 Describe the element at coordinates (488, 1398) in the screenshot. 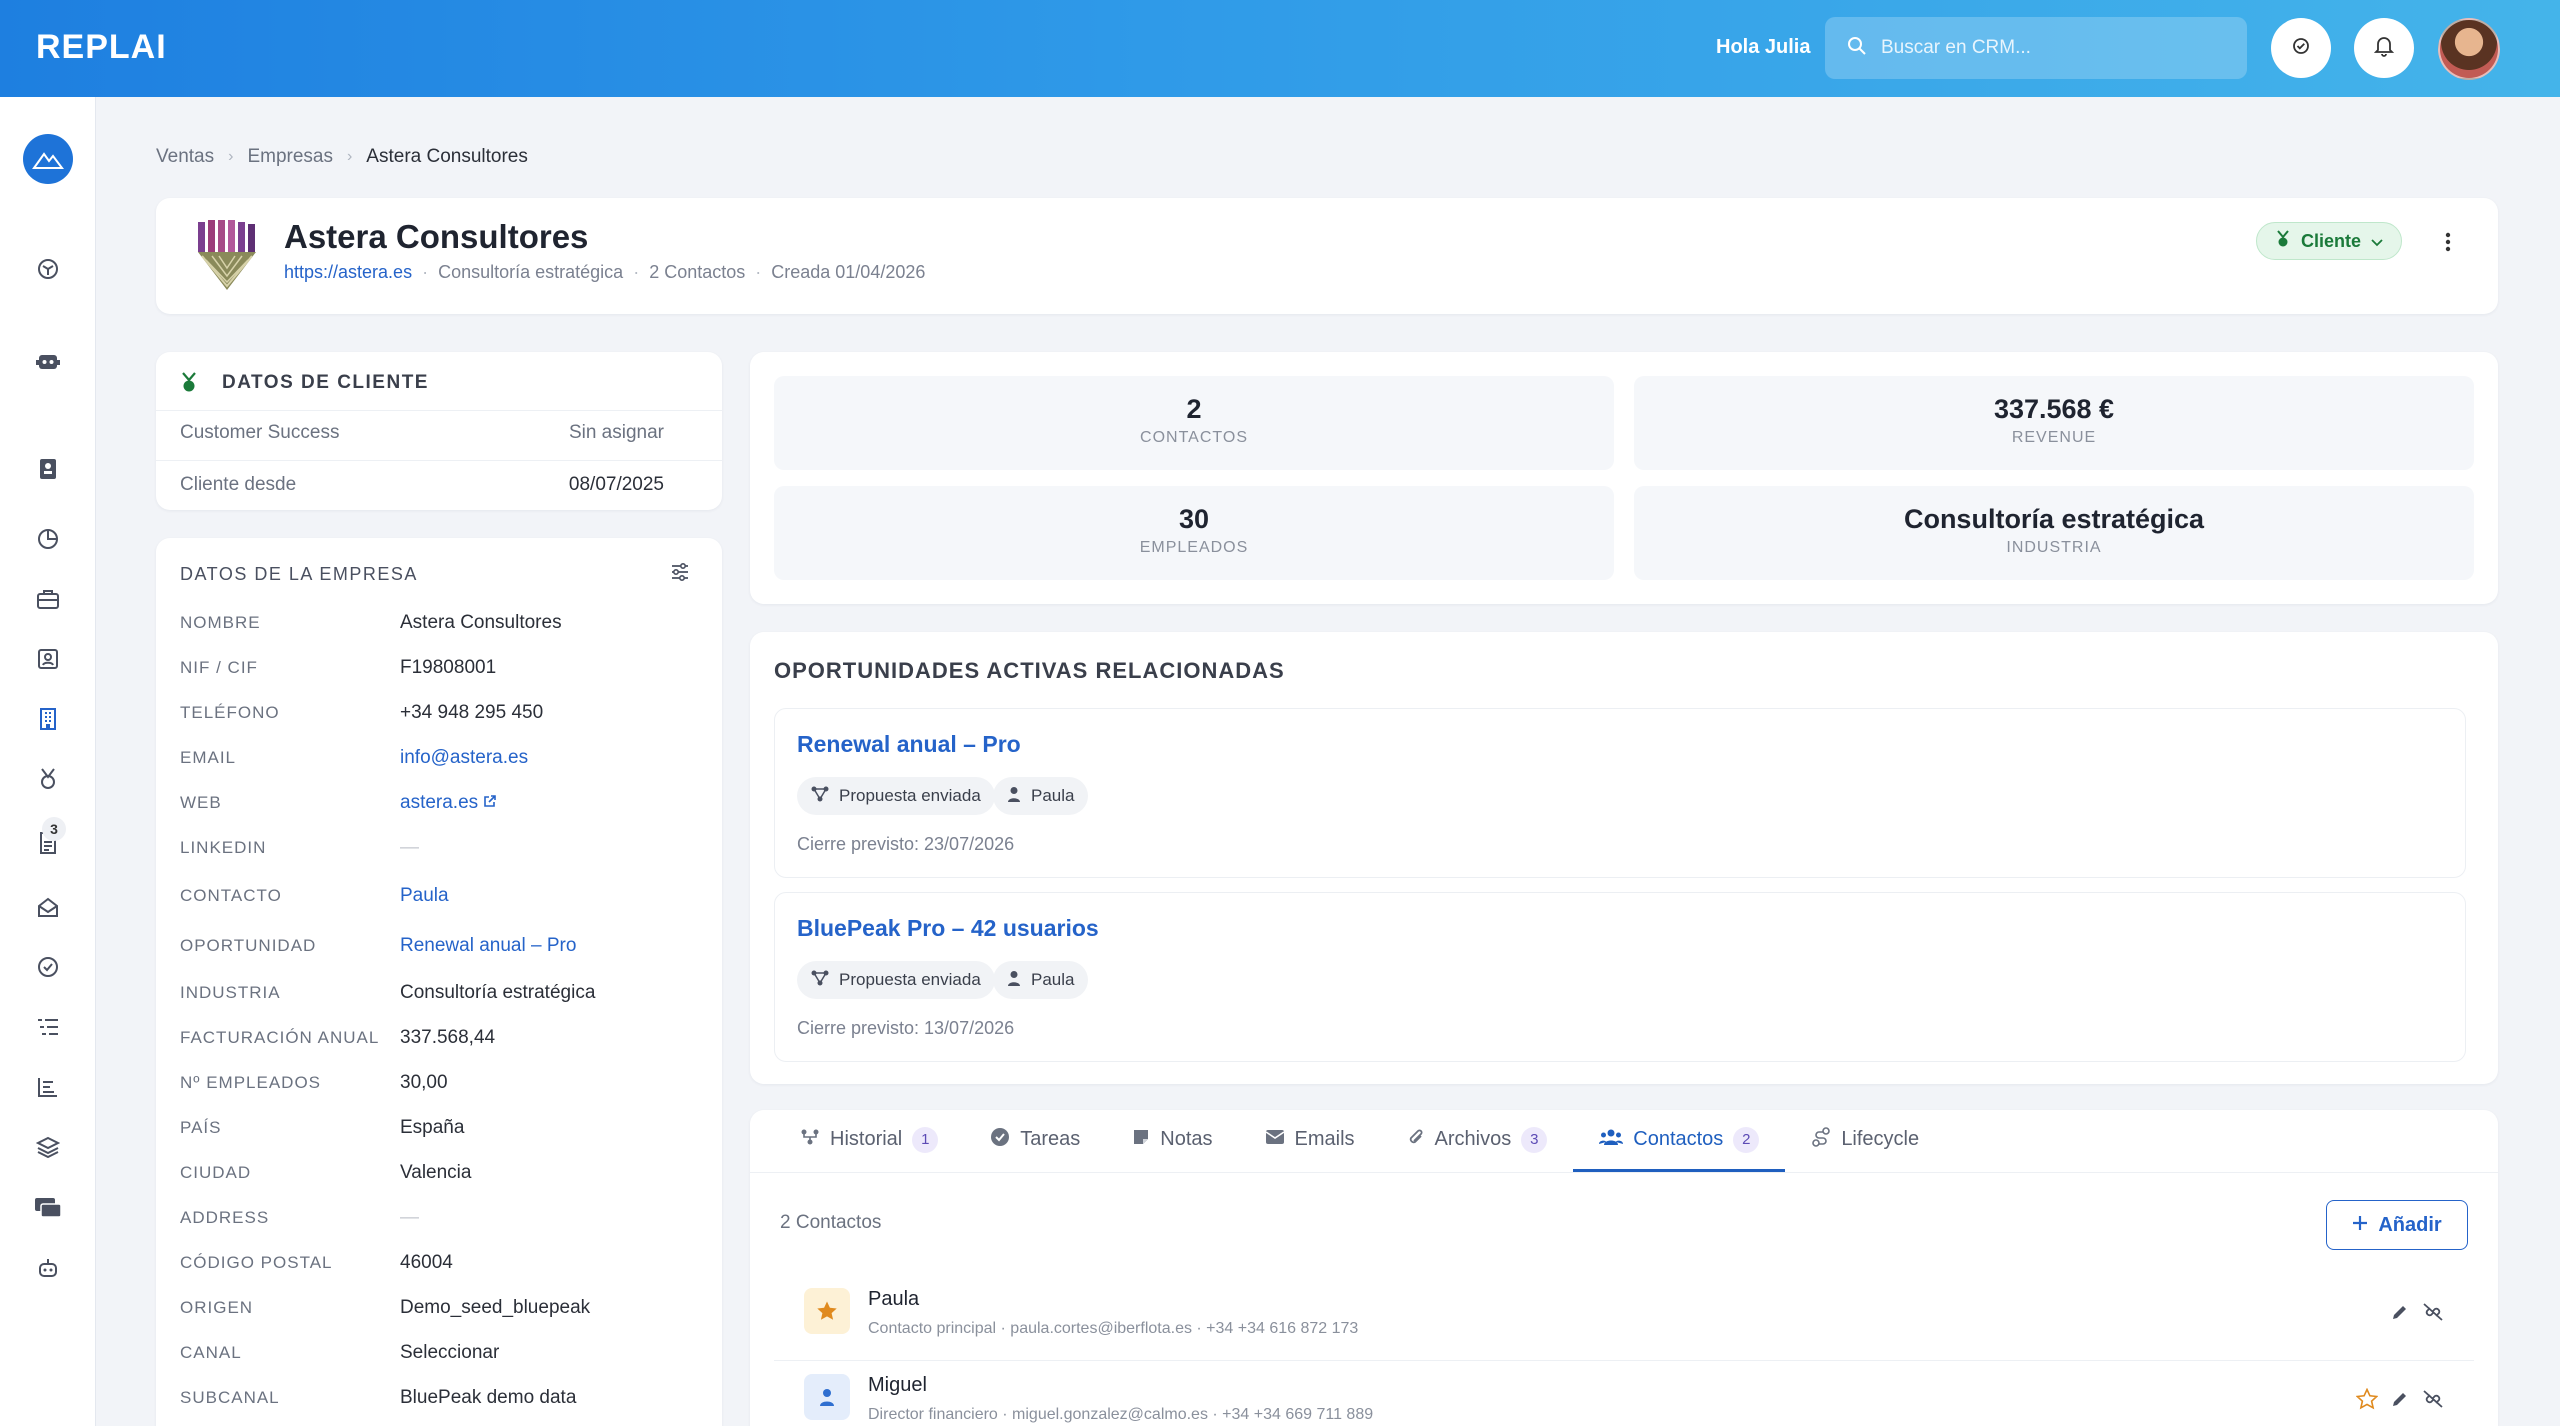

I see `field-value: BluePeak demo data` at that location.